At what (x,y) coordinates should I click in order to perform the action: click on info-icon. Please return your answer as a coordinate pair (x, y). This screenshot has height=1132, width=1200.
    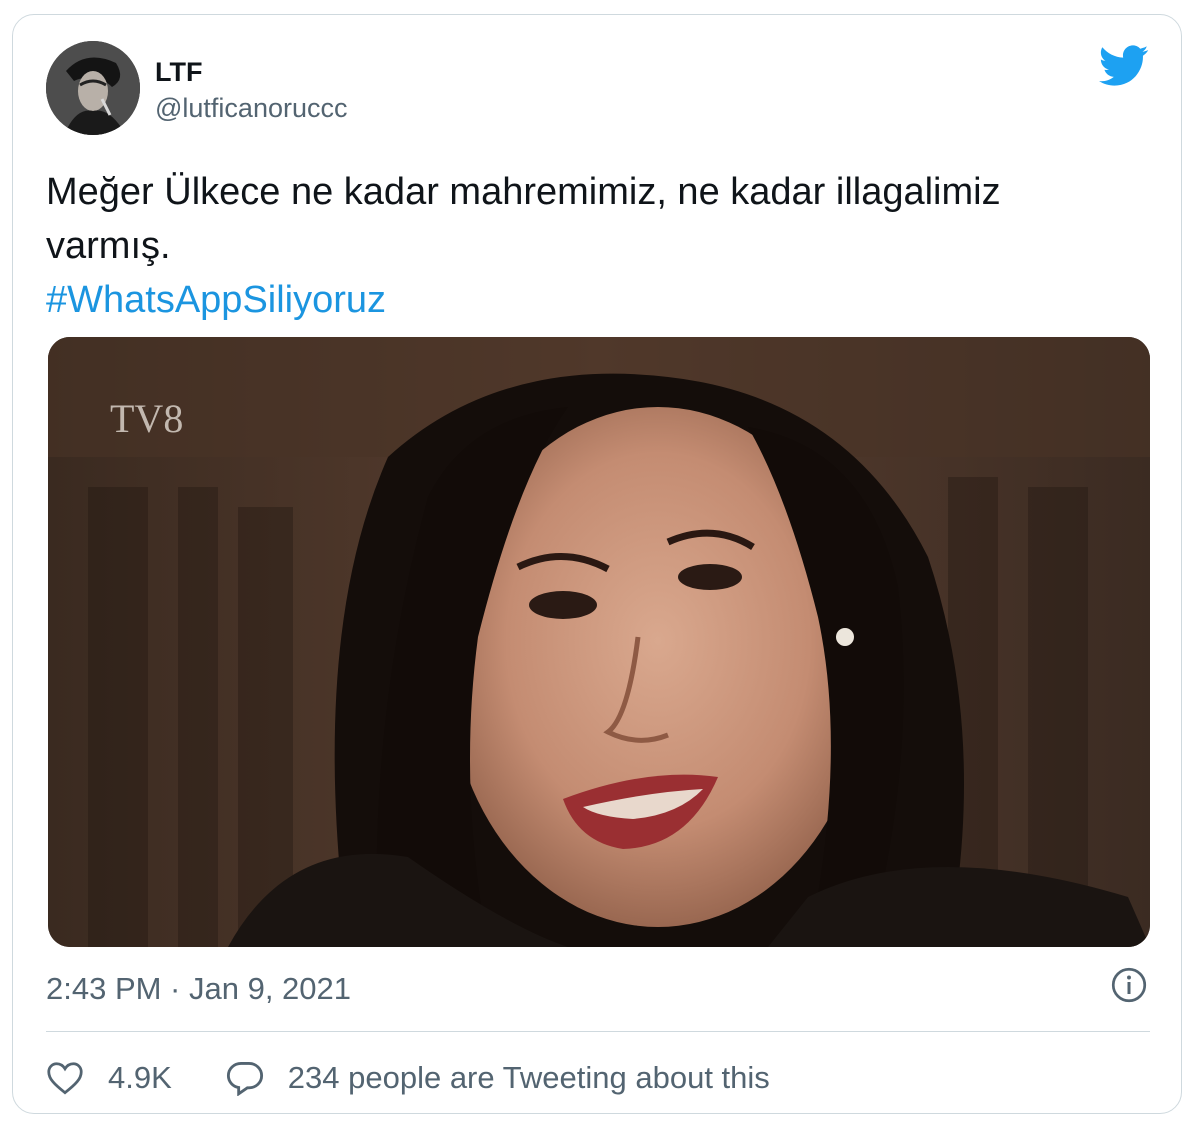
    Looking at the image, I should click on (1129, 985).